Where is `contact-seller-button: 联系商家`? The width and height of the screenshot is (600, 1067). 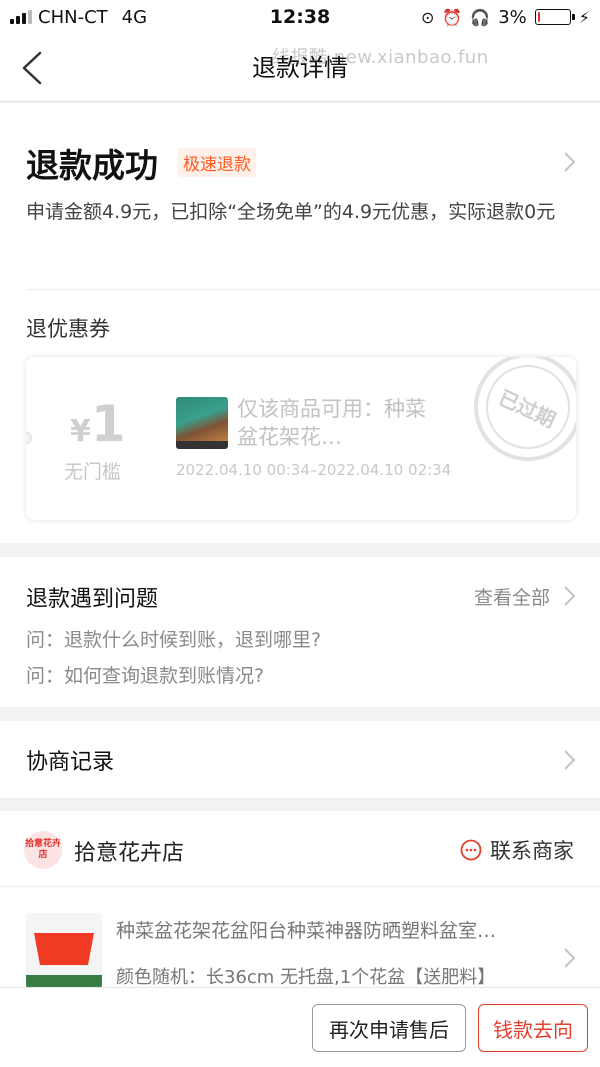
contact-seller-button: 联系商家 is located at coordinates (517, 850).